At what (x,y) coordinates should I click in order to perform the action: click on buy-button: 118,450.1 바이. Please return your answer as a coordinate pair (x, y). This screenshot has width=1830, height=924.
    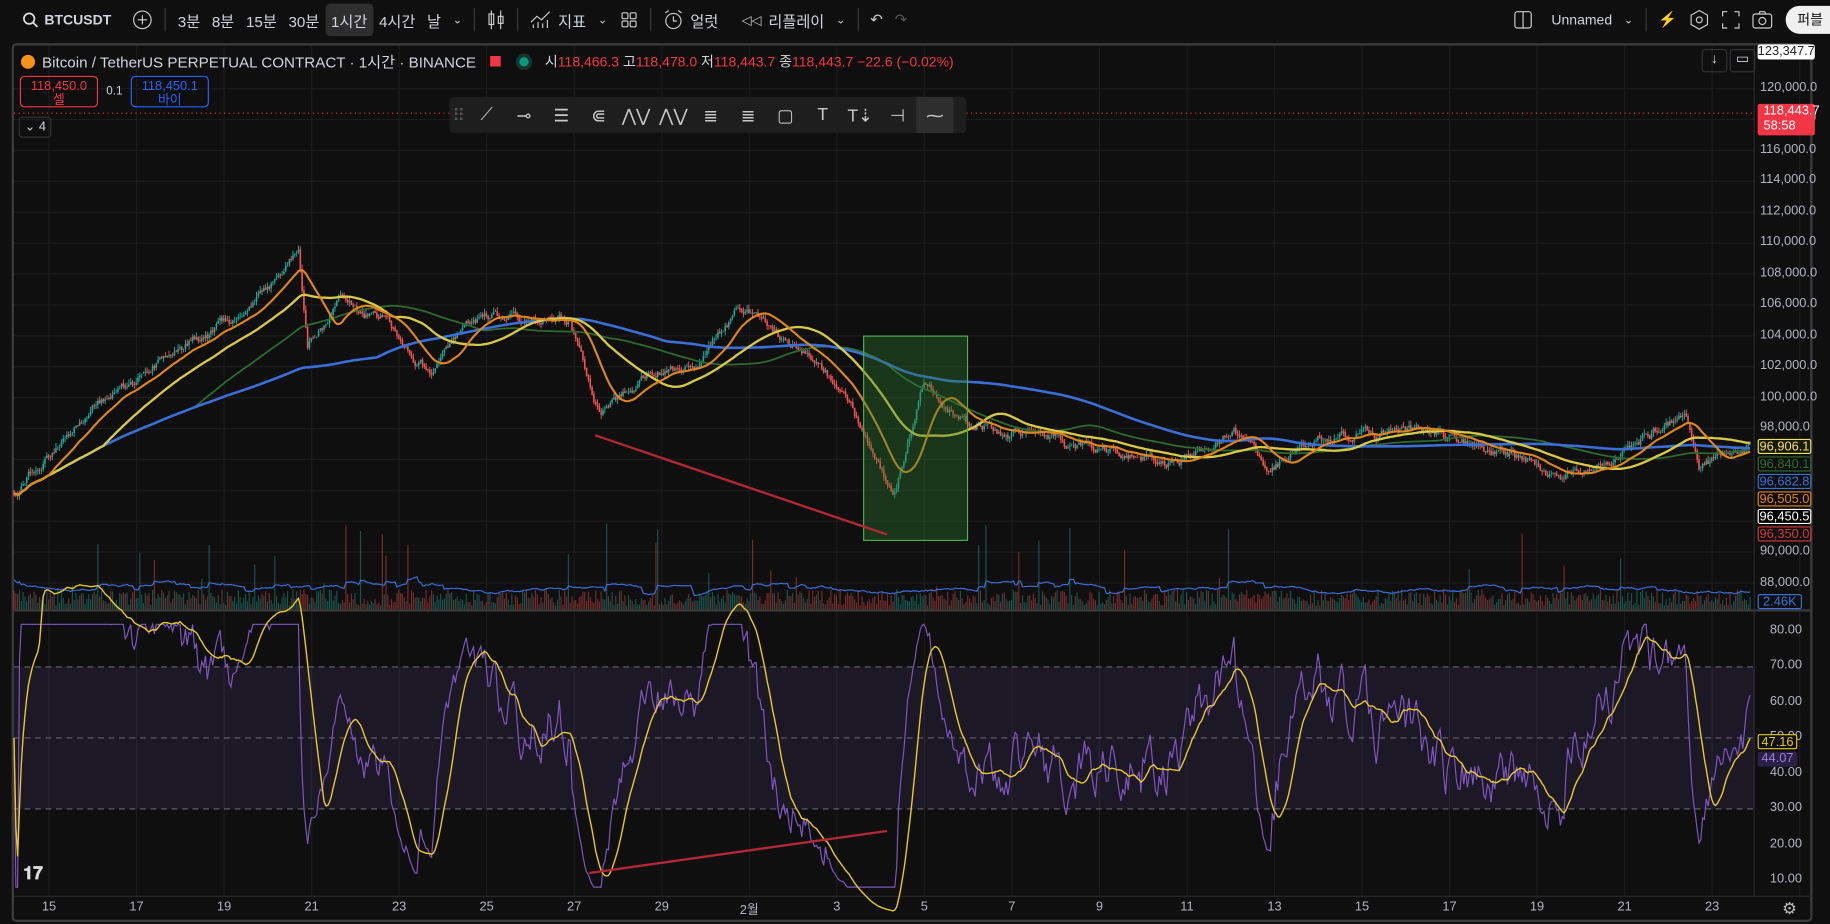
    Looking at the image, I should click on (169, 91).